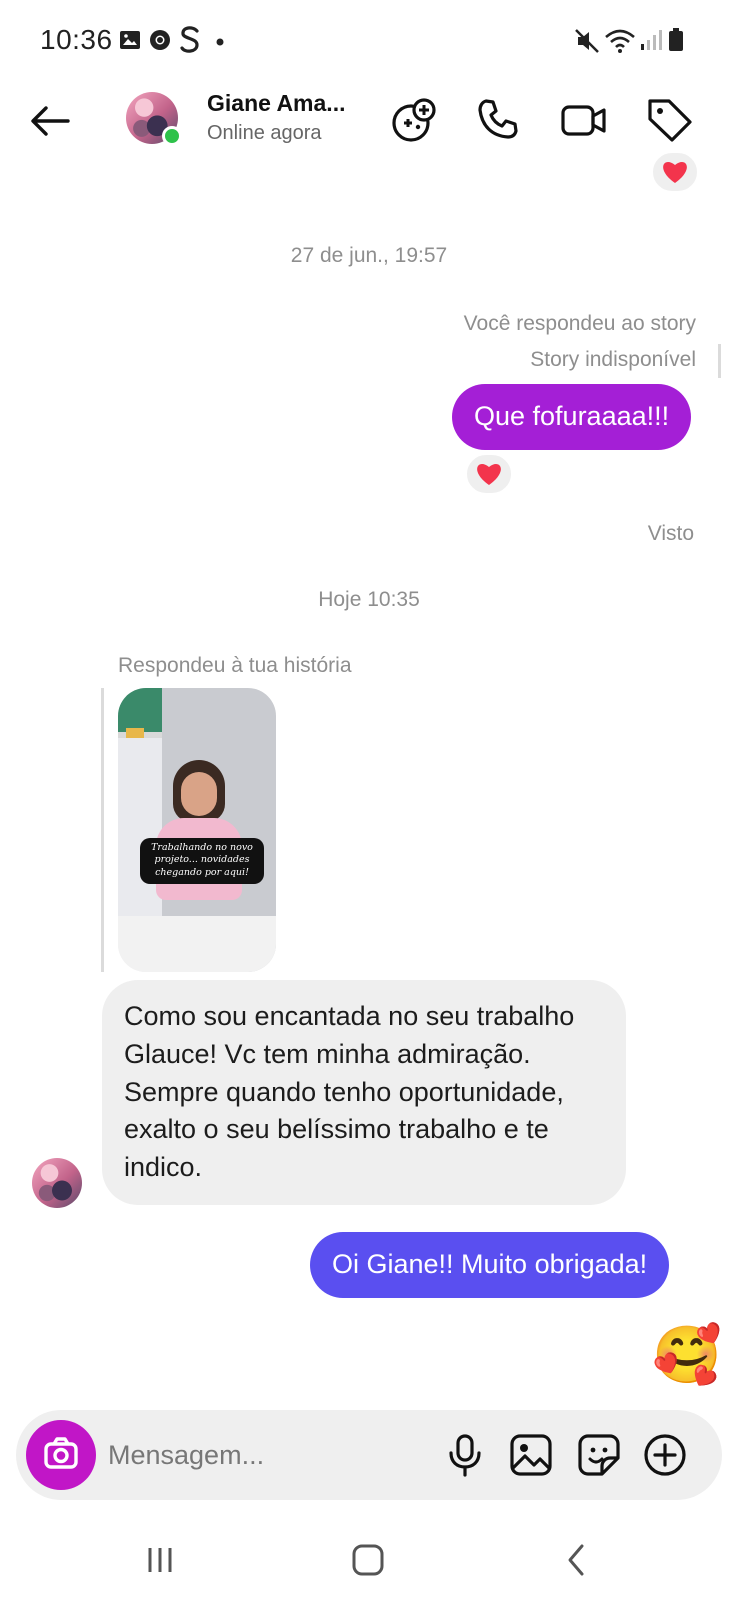 Image resolution: width=738 pixels, height=1600 pixels. I want to click on tag-icon, so click(670, 120).